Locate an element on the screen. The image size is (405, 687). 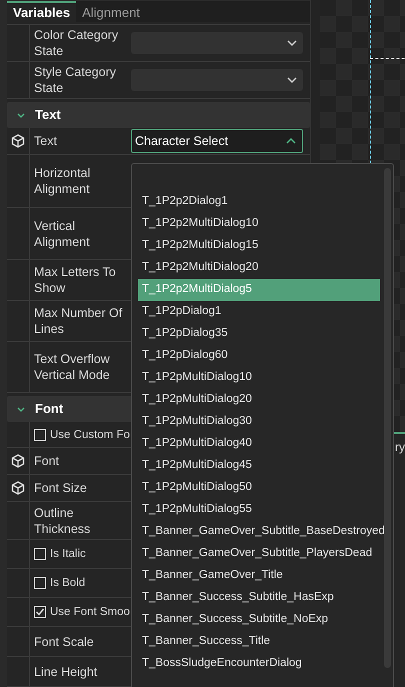
property-label: Outline Thickness is located at coordinates (63, 520).